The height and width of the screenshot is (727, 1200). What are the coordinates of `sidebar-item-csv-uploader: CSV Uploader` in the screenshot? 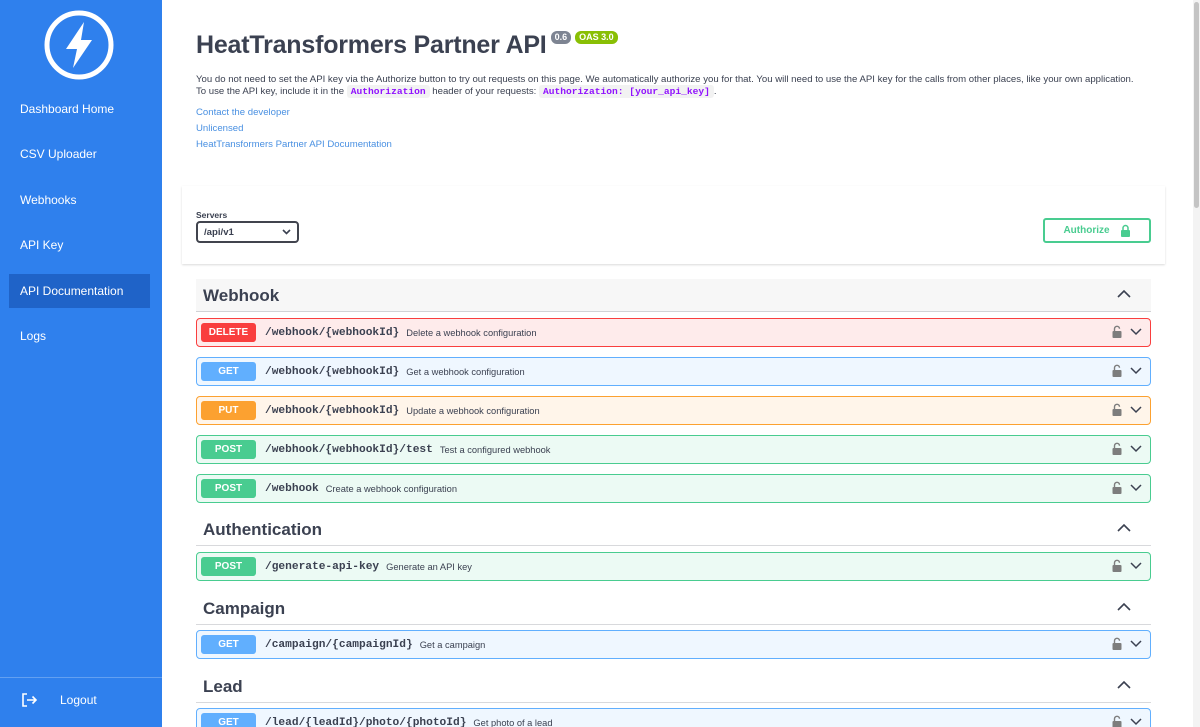 It's located at (79, 154).